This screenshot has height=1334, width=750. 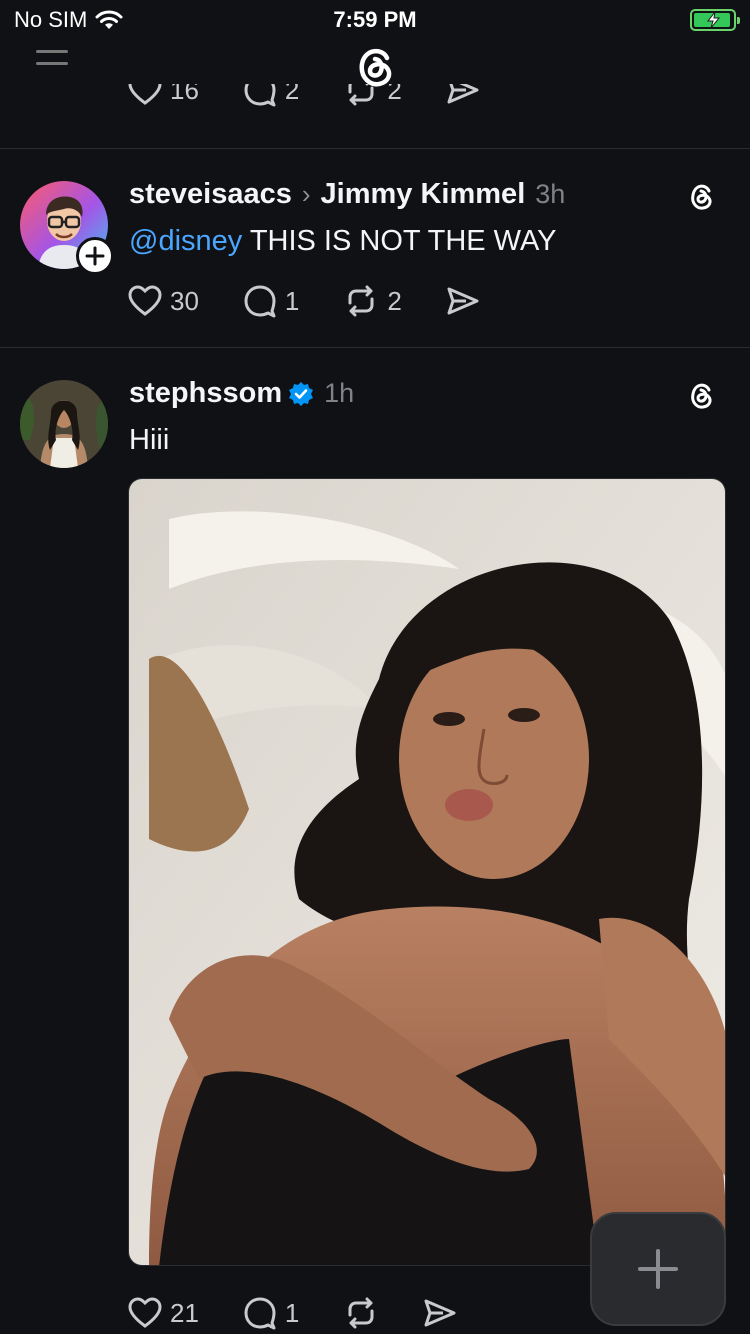 What do you see at coordinates (550, 194) in the screenshot?
I see `post-time: 3h` at bounding box center [550, 194].